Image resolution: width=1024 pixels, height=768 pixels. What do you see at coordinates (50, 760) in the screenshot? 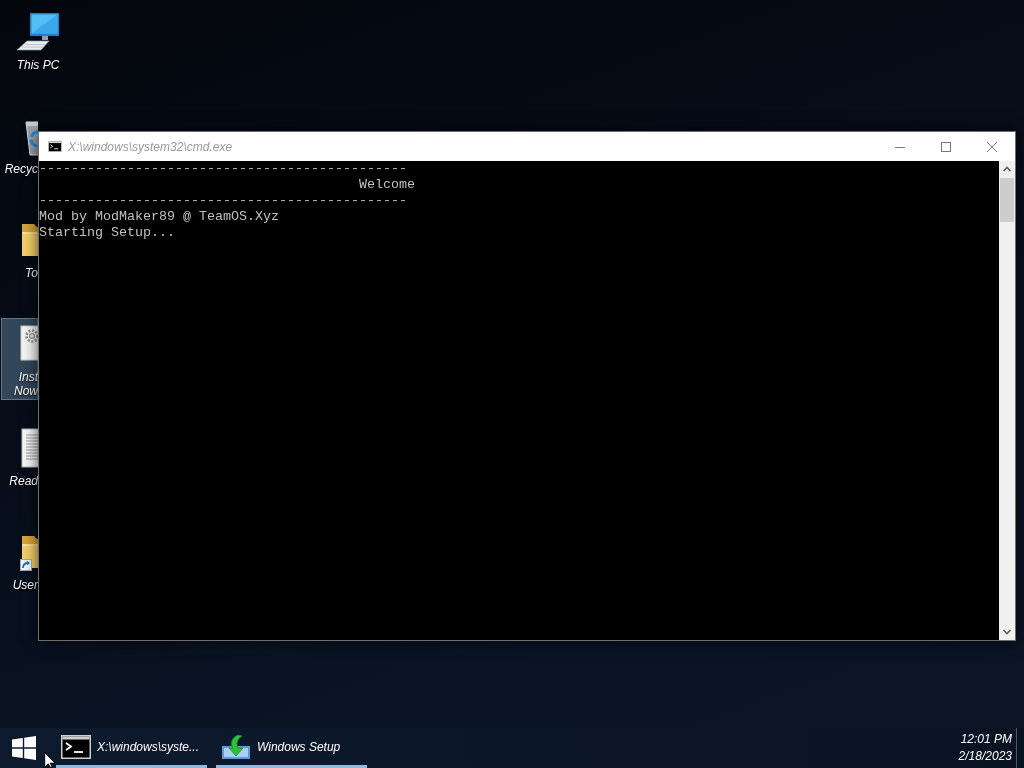
I see `mouse-pointer-icon` at bounding box center [50, 760].